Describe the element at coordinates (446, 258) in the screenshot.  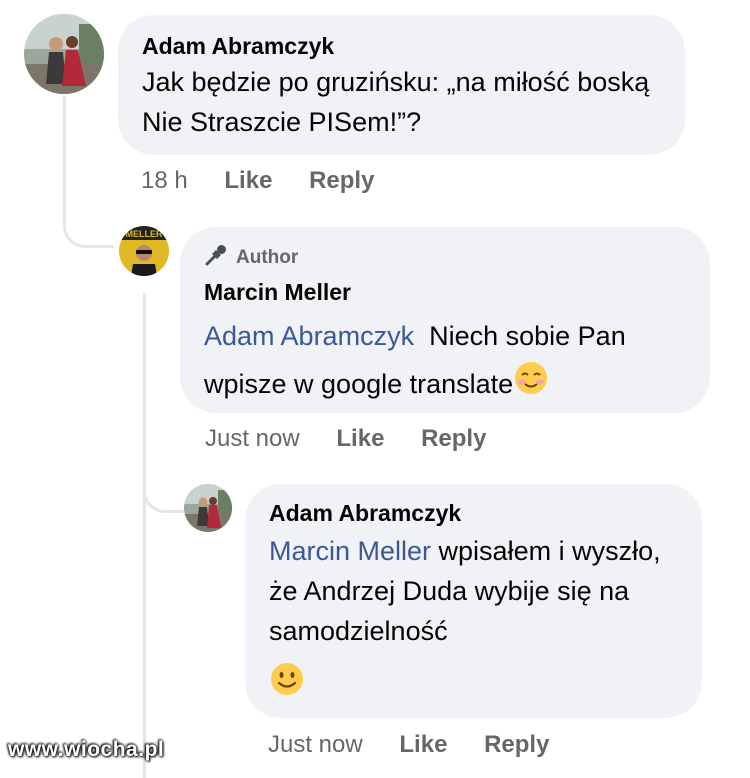
I see `author-badge: Author` at that location.